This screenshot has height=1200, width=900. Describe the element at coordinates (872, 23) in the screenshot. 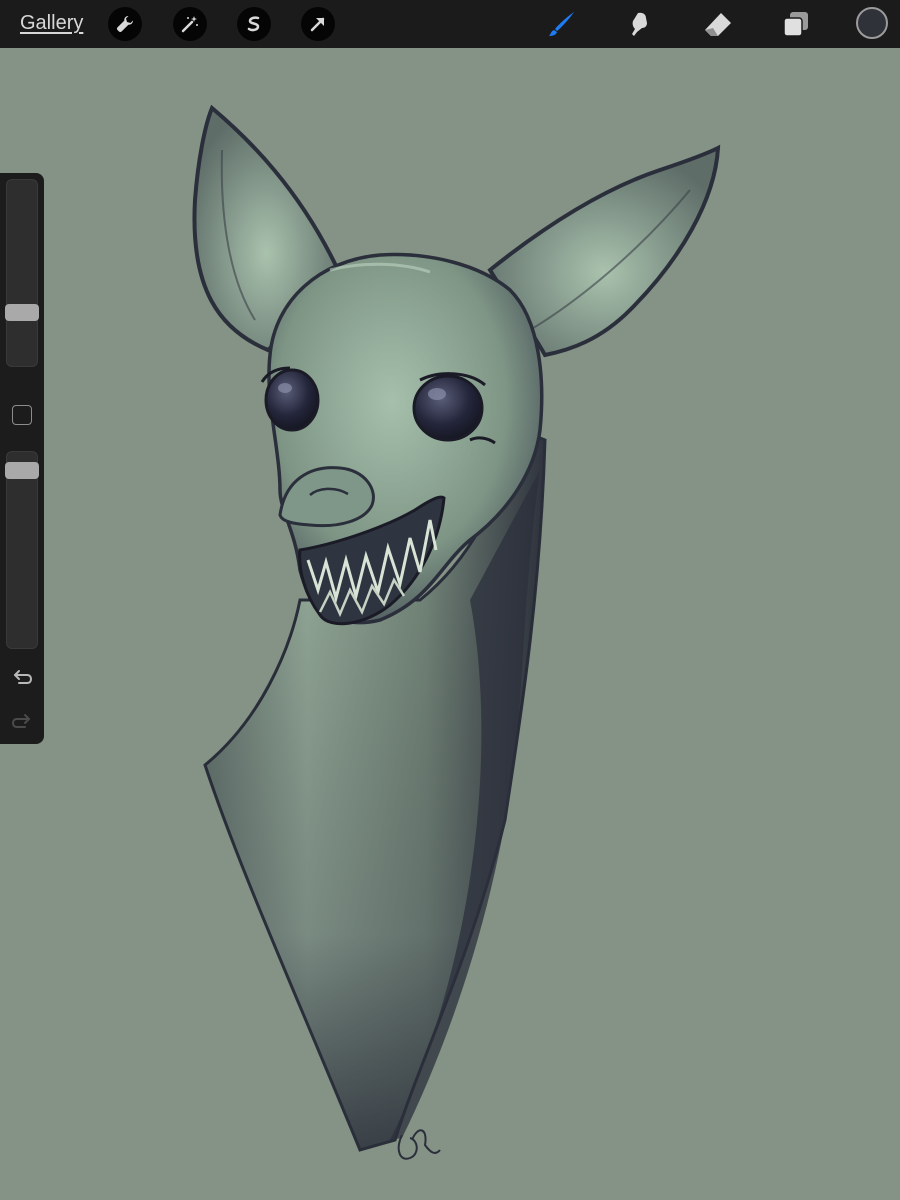

I see `color-picker-button` at that location.